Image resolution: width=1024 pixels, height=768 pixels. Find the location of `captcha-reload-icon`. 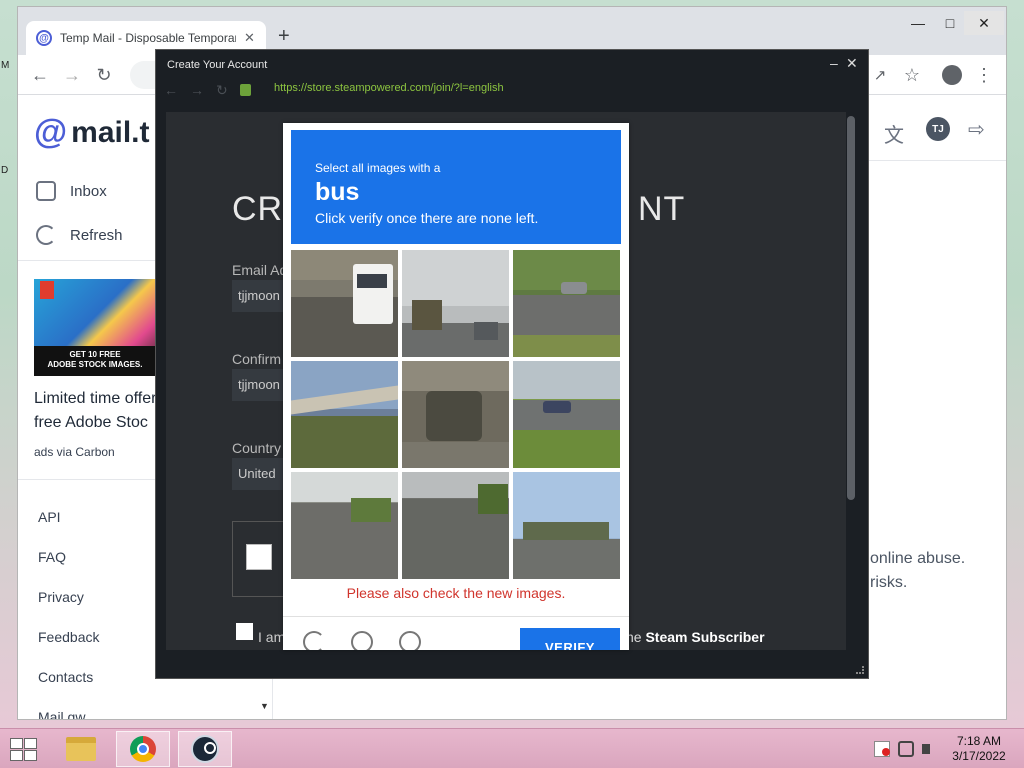

captcha-reload-icon is located at coordinates (314, 640).